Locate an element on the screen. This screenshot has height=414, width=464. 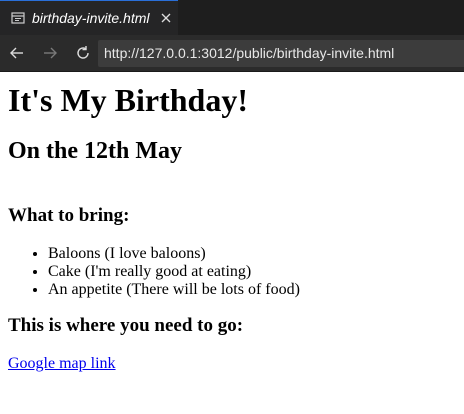
list-item: Baloons (I love baloons) is located at coordinates (252, 254).